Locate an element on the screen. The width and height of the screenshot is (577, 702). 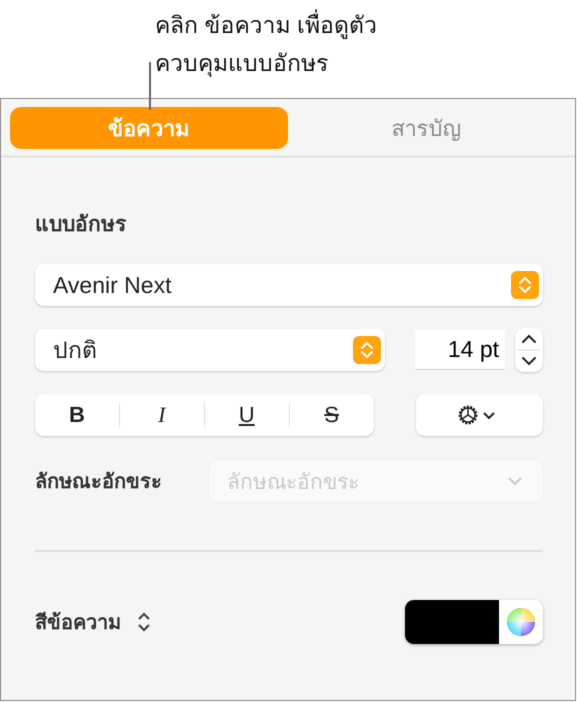
format-button: S is located at coordinates (332, 415).